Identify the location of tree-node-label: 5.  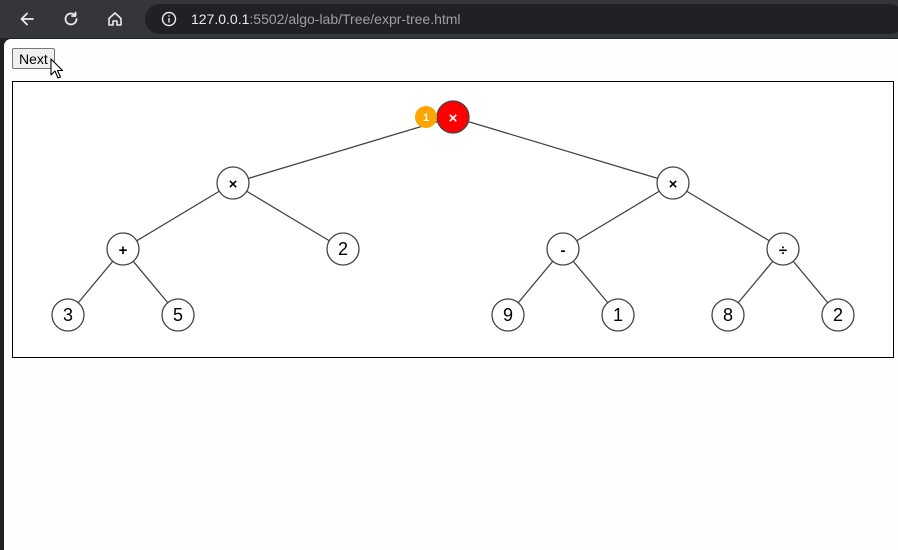
(178, 315).